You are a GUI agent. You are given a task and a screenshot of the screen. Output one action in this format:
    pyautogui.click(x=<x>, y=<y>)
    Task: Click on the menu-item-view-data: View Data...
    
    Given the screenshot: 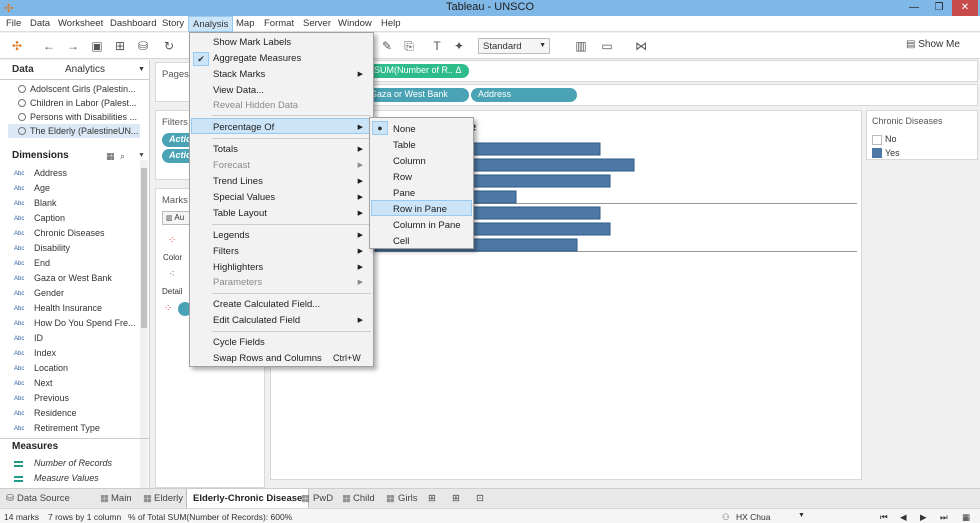 What is the action you would take?
    pyautogui.click(x=238, y=90)
    